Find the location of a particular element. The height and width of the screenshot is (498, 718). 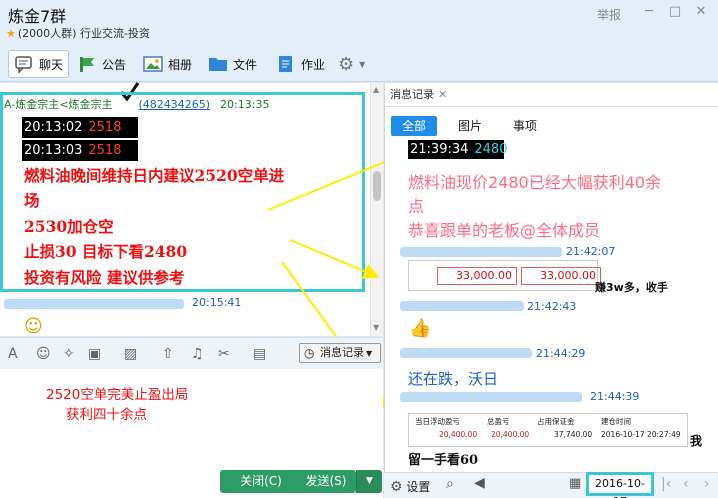

price-quote: 21:39:34 2480 is located at coordinates (458, 149).